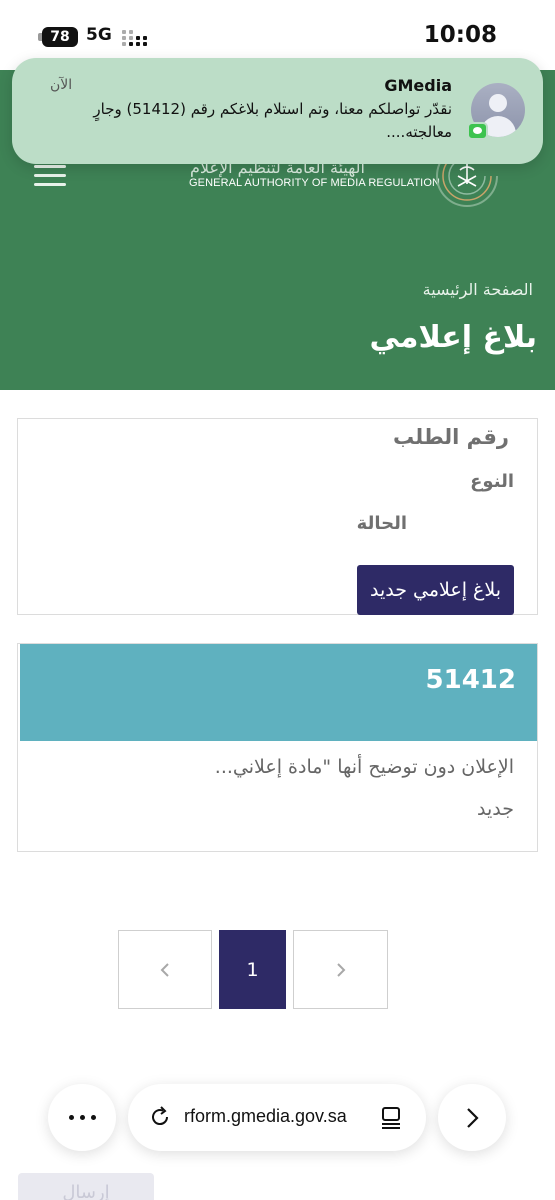 The height and width of the screenshot is (1200, 555). I want to click on report-number: 51412, so click(470, 680).